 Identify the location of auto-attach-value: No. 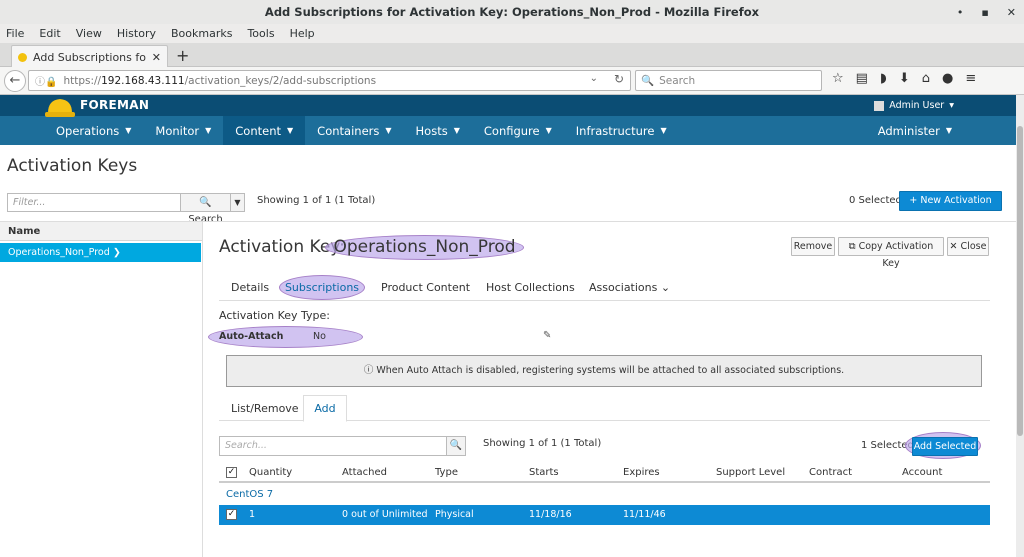
(319, 336).